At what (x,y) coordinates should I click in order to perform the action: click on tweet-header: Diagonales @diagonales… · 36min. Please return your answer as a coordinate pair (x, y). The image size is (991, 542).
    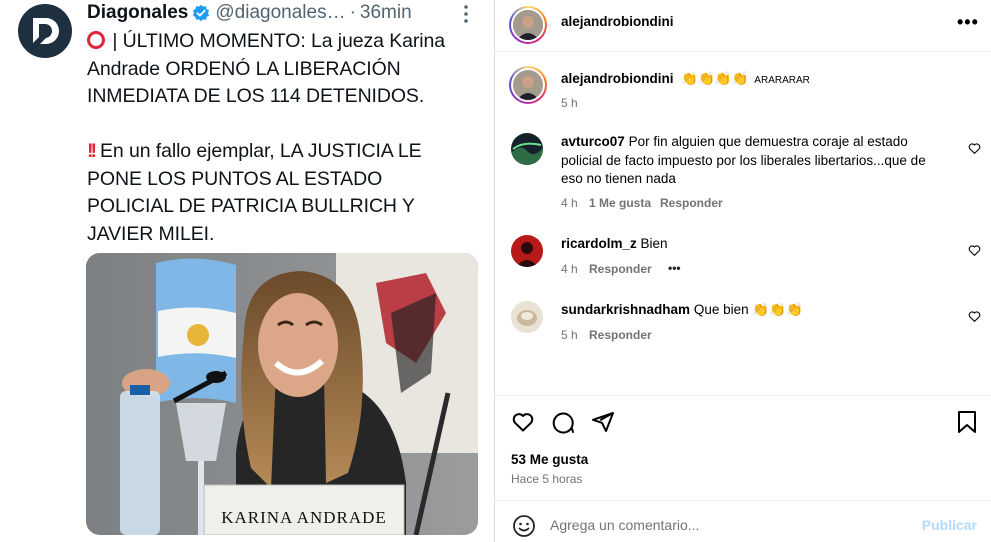
    Looking at the image, I should click on (249, 13).